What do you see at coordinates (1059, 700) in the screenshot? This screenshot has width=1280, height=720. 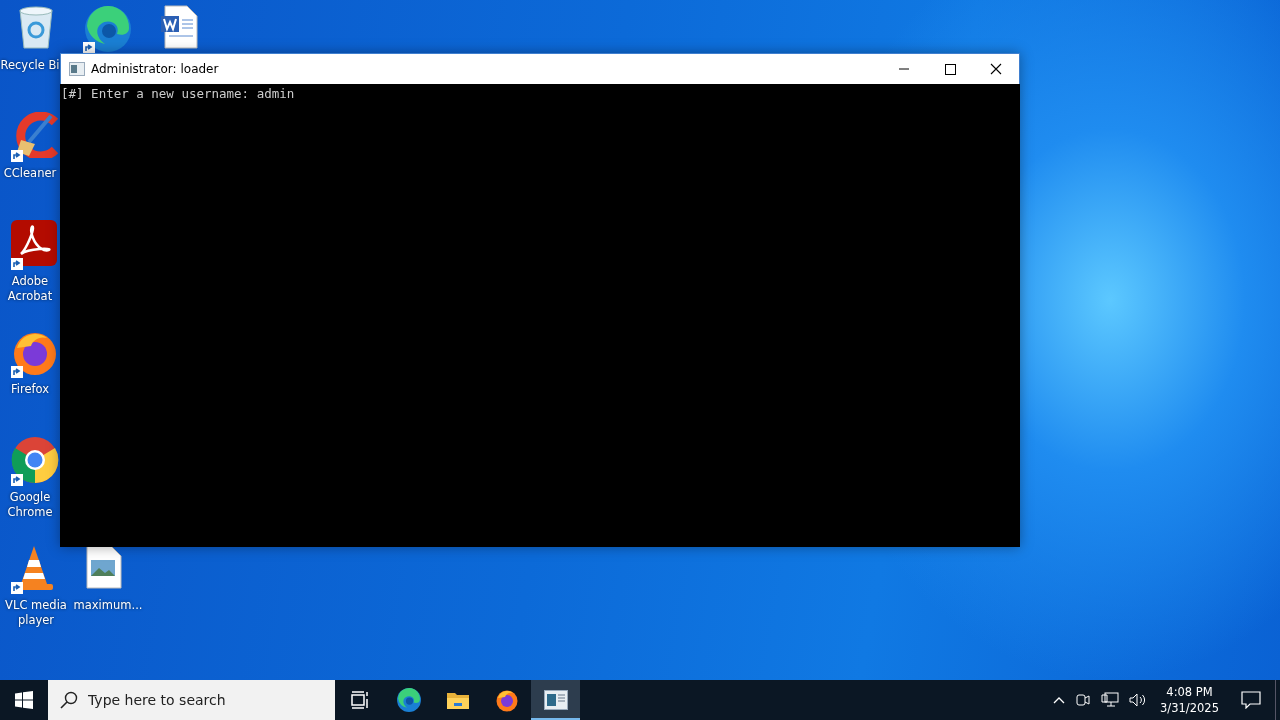 I see `chevron-up-icon` at bounding box center [1059, 700].